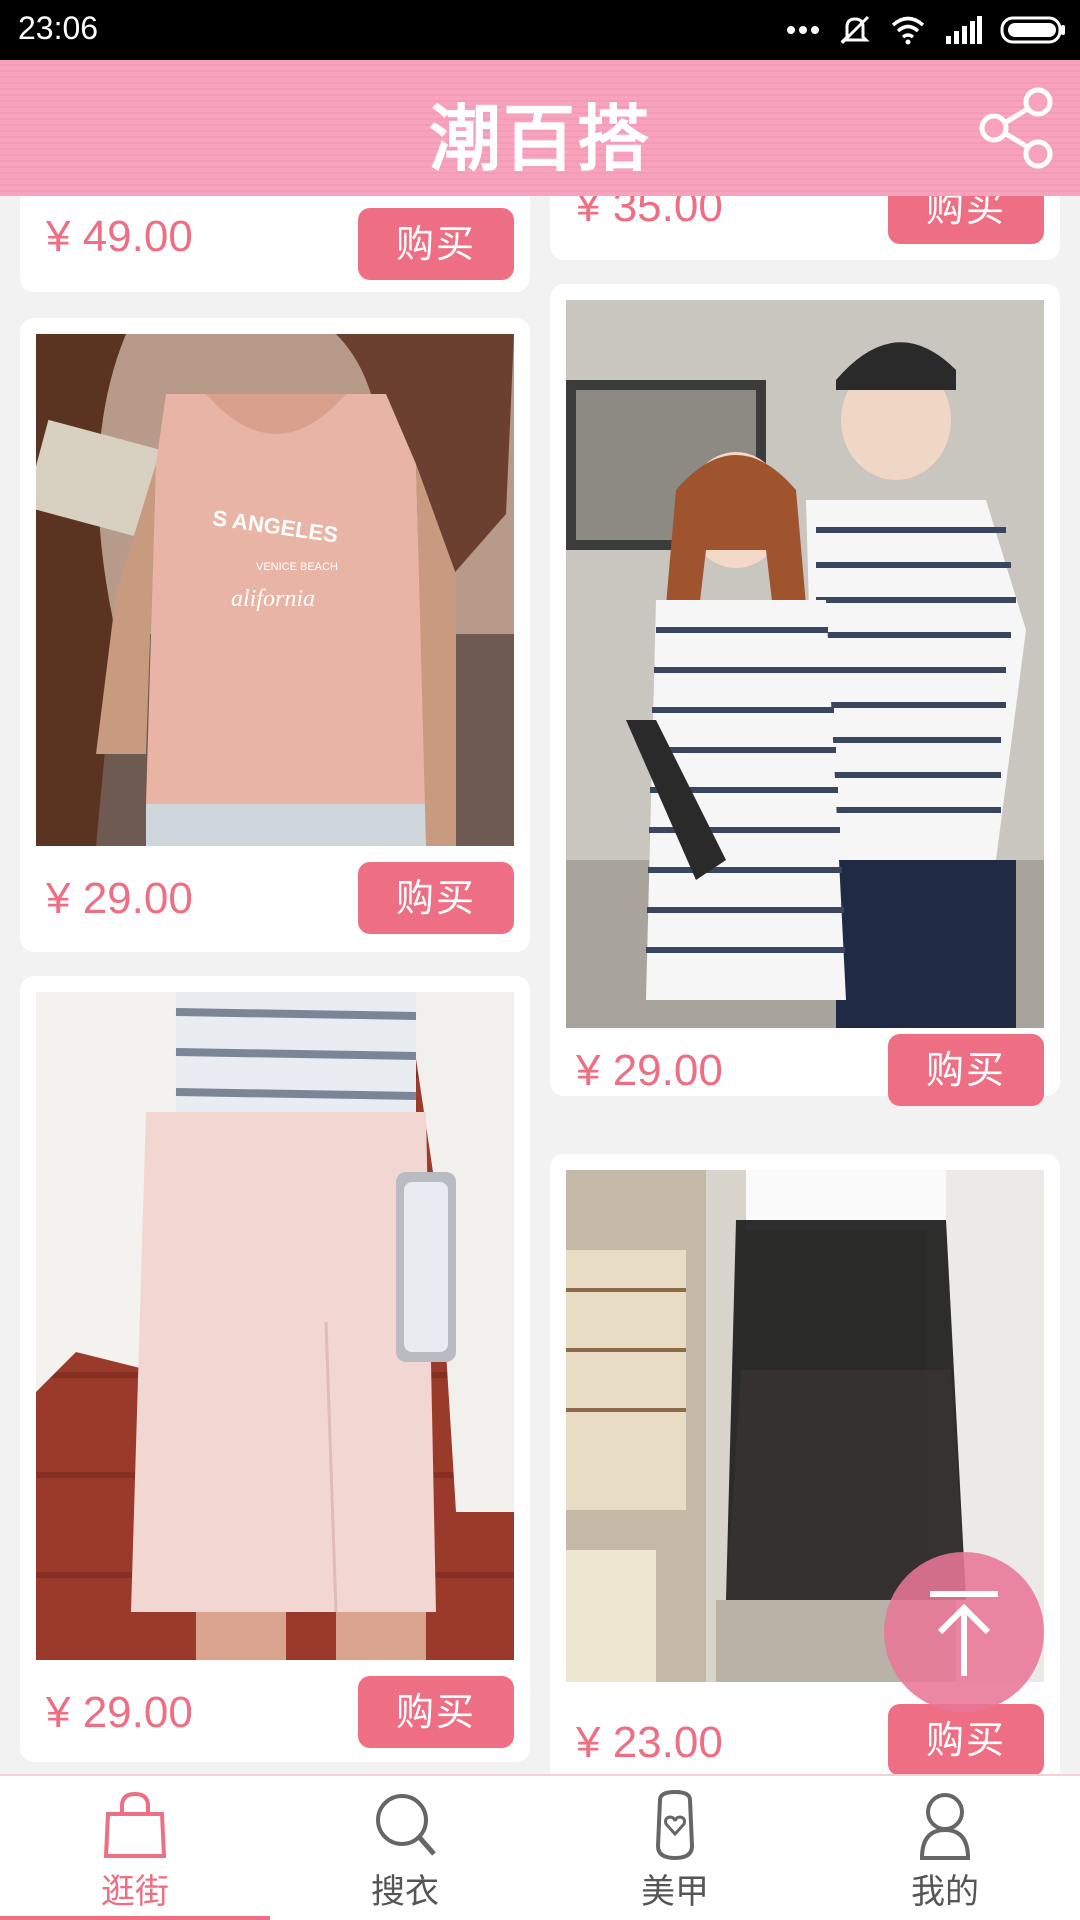  Describe the element at coordinates (675, 1892) in the screenshot. I see `nav-label: 美甲` at that location.